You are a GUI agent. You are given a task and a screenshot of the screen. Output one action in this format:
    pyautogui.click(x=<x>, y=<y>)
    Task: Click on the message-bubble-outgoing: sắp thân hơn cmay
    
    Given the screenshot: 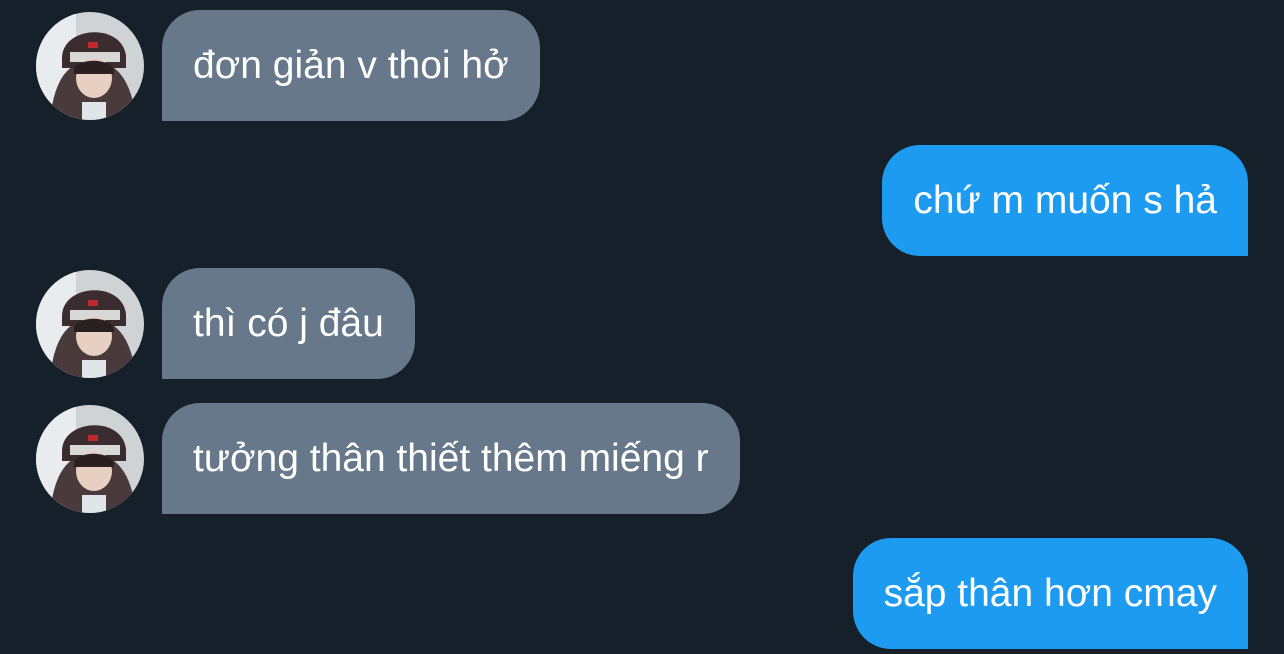 What is the action you would take?
    pyautogui.click(x=1050, y=593)
    